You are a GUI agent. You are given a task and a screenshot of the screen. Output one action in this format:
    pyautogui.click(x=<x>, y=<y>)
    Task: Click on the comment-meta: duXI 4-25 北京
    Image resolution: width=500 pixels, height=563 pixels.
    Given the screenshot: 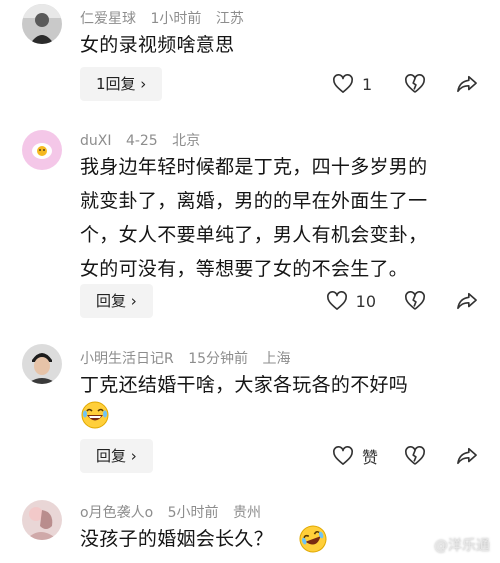 What is the action you would take?
    pyautogui.click(x=145, y=140)
    